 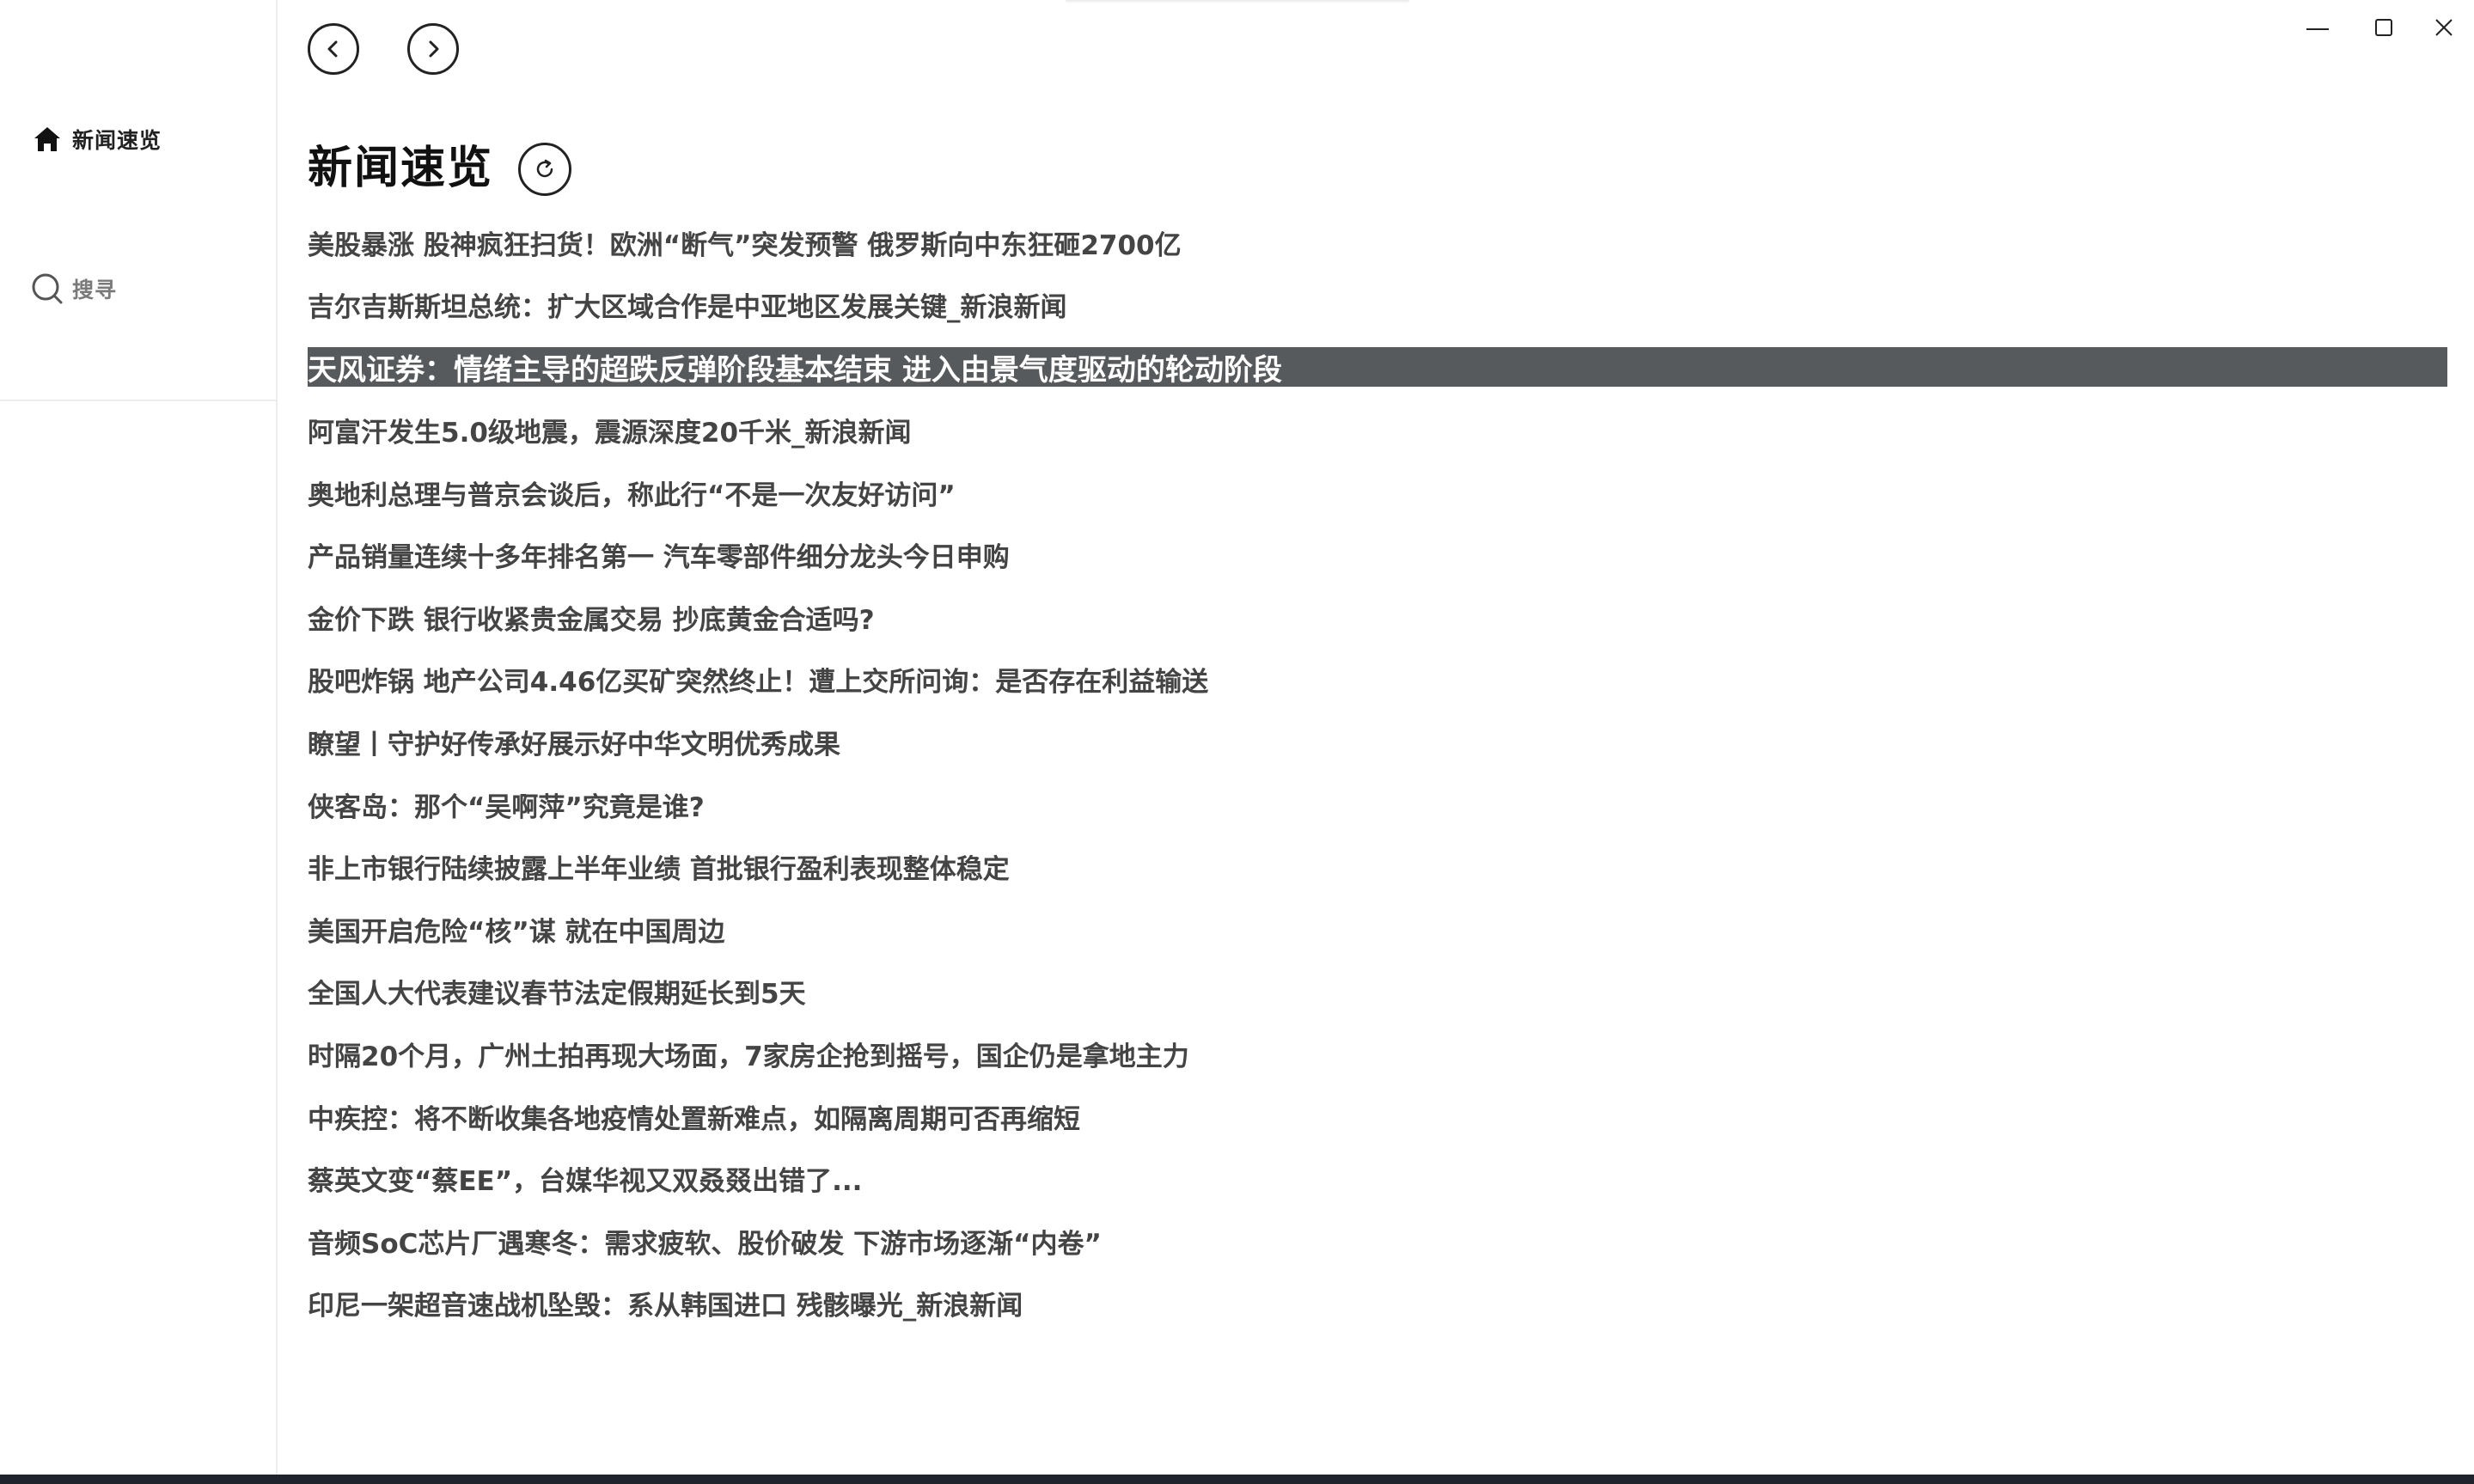 What do you see at coordinates (659, 870) in the screenshot?
I see `news-item-title: 非上市银行陆续披露上半年业绩 首批银行盈利表现整体稳定` at bounding box center [659, 870].